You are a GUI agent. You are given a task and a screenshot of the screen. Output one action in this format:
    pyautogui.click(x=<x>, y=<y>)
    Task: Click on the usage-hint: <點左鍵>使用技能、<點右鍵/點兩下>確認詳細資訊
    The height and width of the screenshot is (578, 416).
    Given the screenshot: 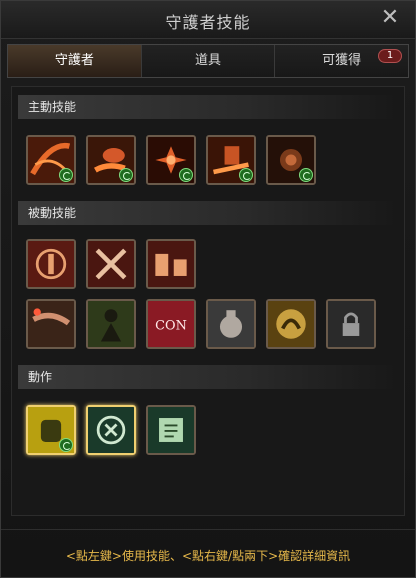 What is the action you would take?
    pyautogui.click(x=208, y=556)
    